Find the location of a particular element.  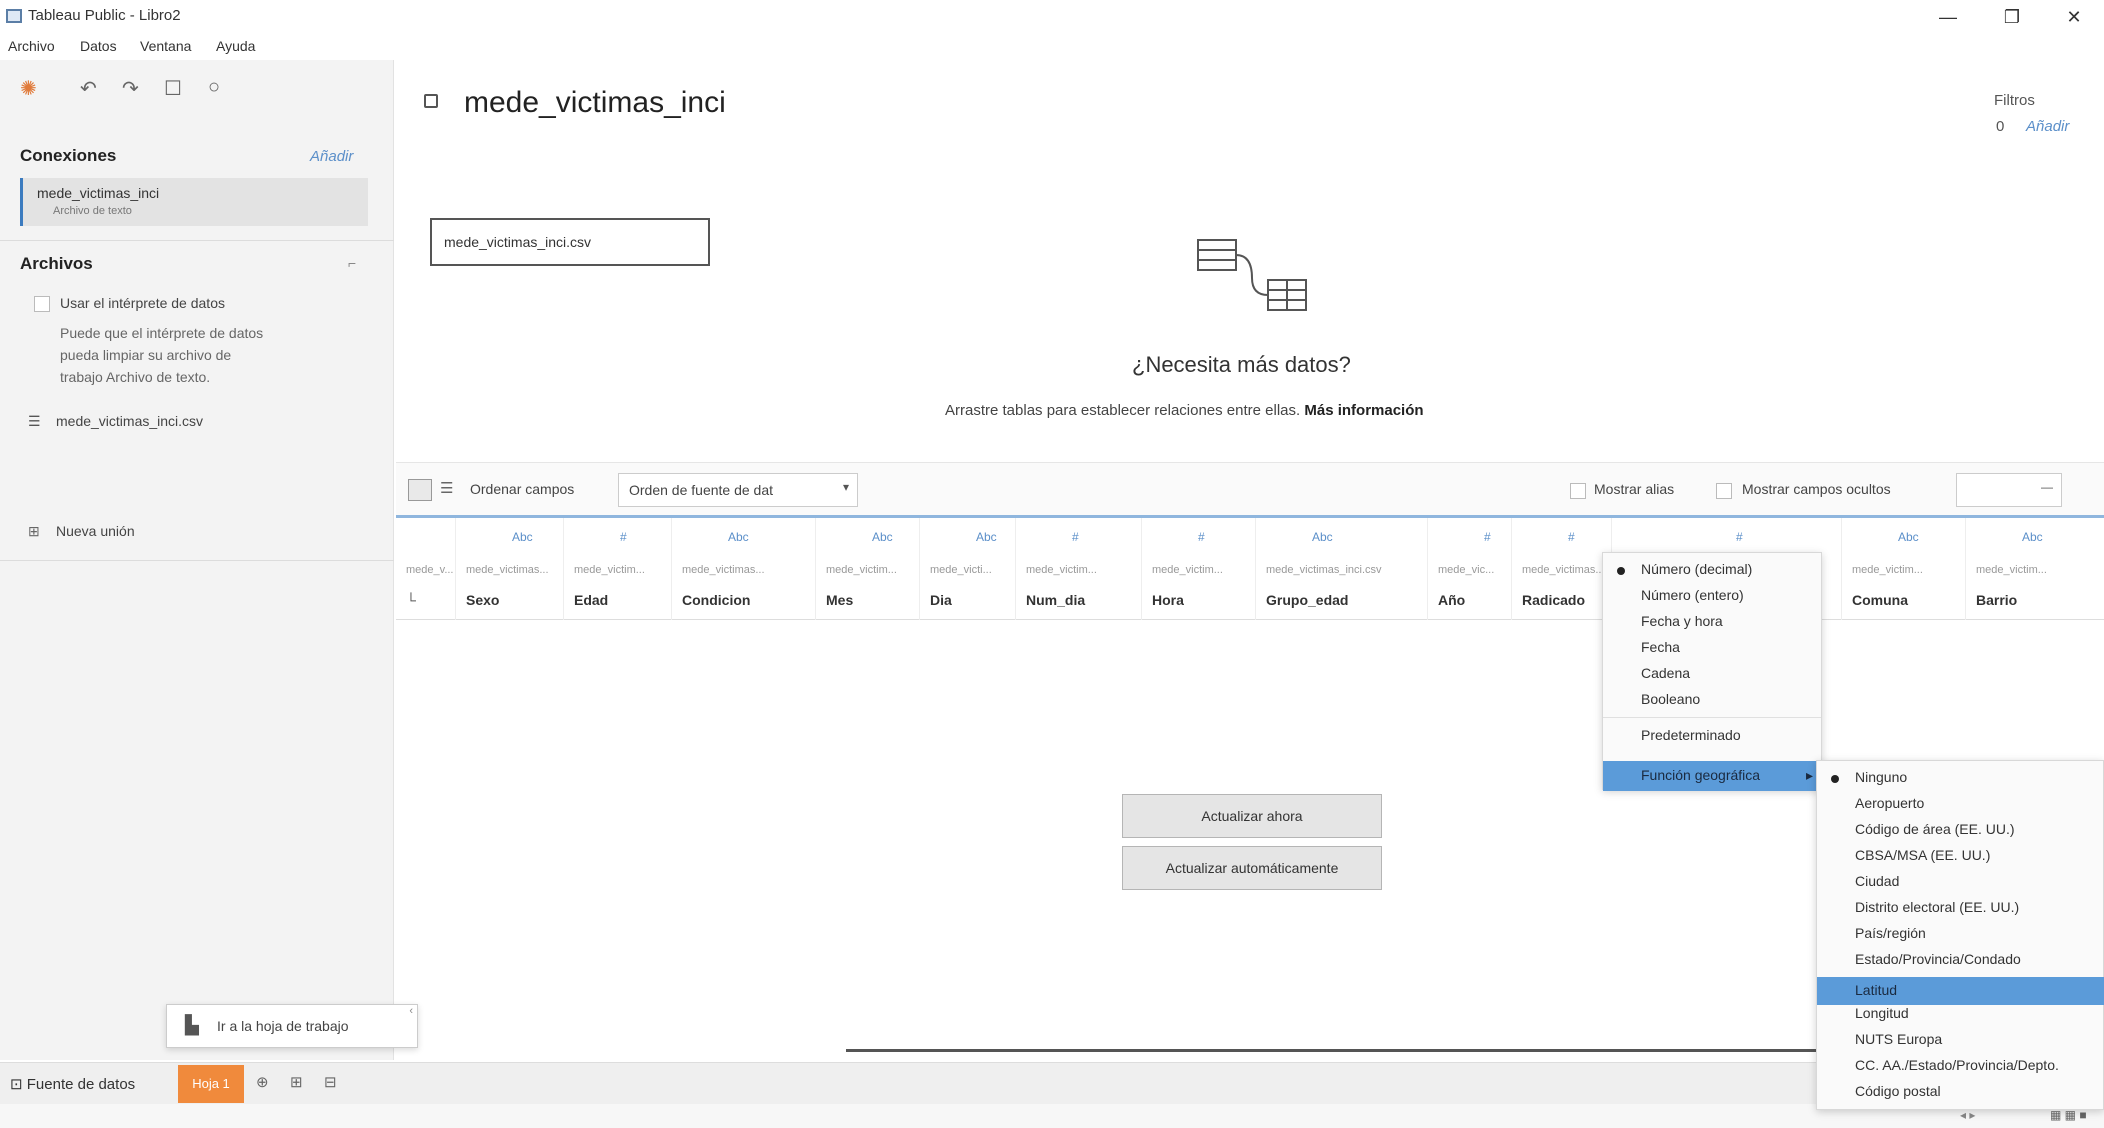

column-header: Abc mede_victim... Comuna is located at coordinates (1904, 569).